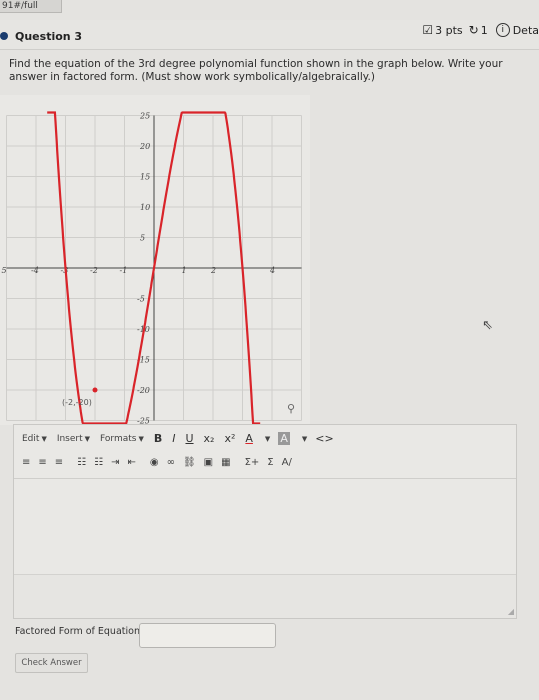 The image size is (539, 700). What do you see at coordinates (161, 462) in the screenshot?
I see `editor-toolbar-row-2: ≡ ≡ ≡ ☷ ☷ ⇥ ⇤ ◉ ∞ ⛓ ▣ ▦ Σ+ Σ A/` at bounding box center [161, 462].